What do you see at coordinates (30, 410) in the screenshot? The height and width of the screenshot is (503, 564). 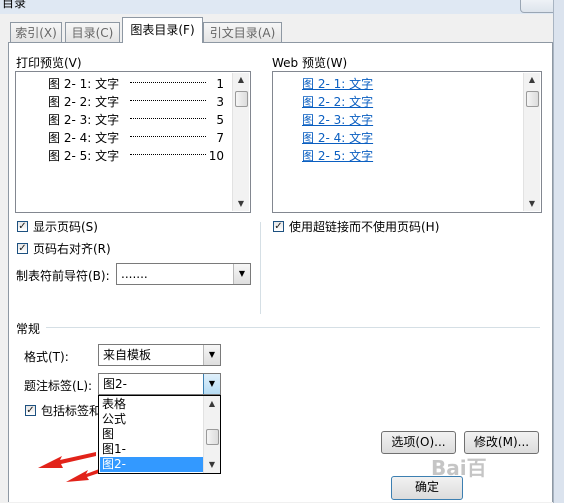 I see `include-label-checkbox: ✓` at bounding box center [30, 410].